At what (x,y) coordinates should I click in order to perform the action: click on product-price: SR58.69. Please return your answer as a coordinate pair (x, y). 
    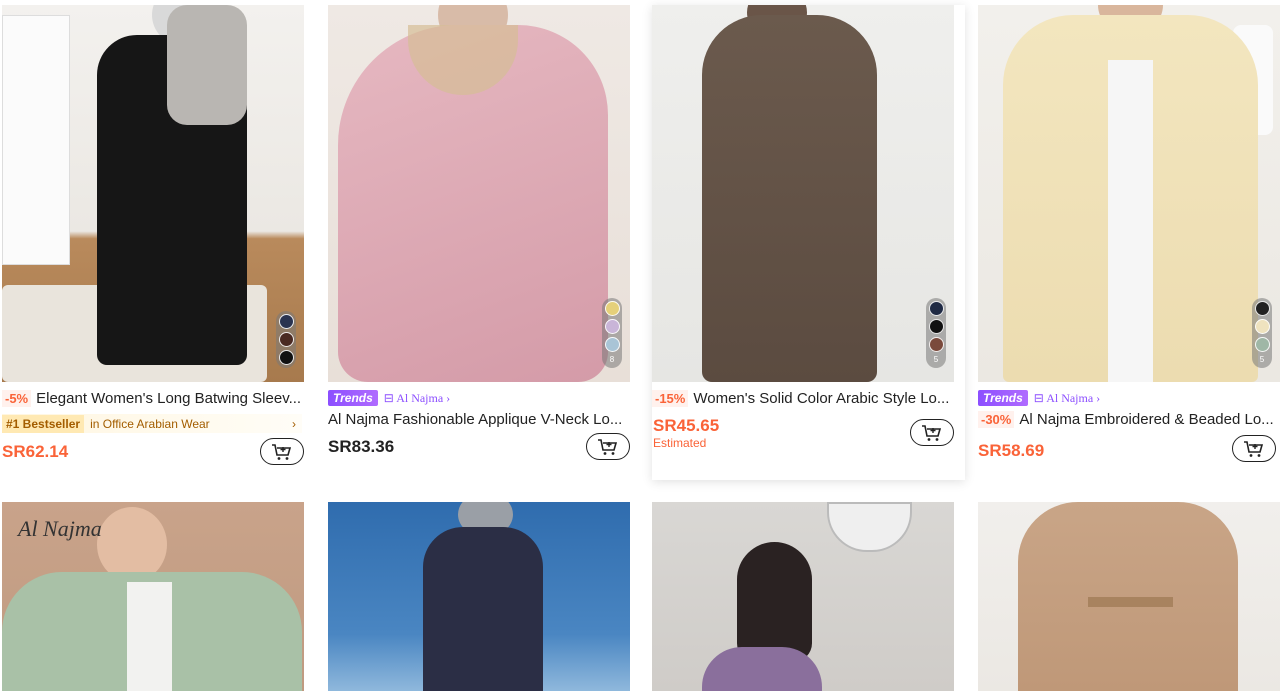
    Looking at the image, I should click on (1011, 450).